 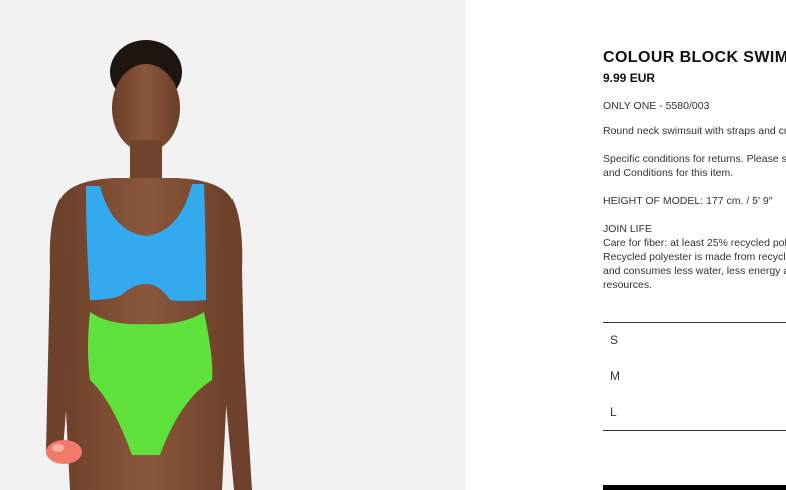 I want to click on returns-notice-line-2: and Conditions for this item., so click(x=668, y=173).